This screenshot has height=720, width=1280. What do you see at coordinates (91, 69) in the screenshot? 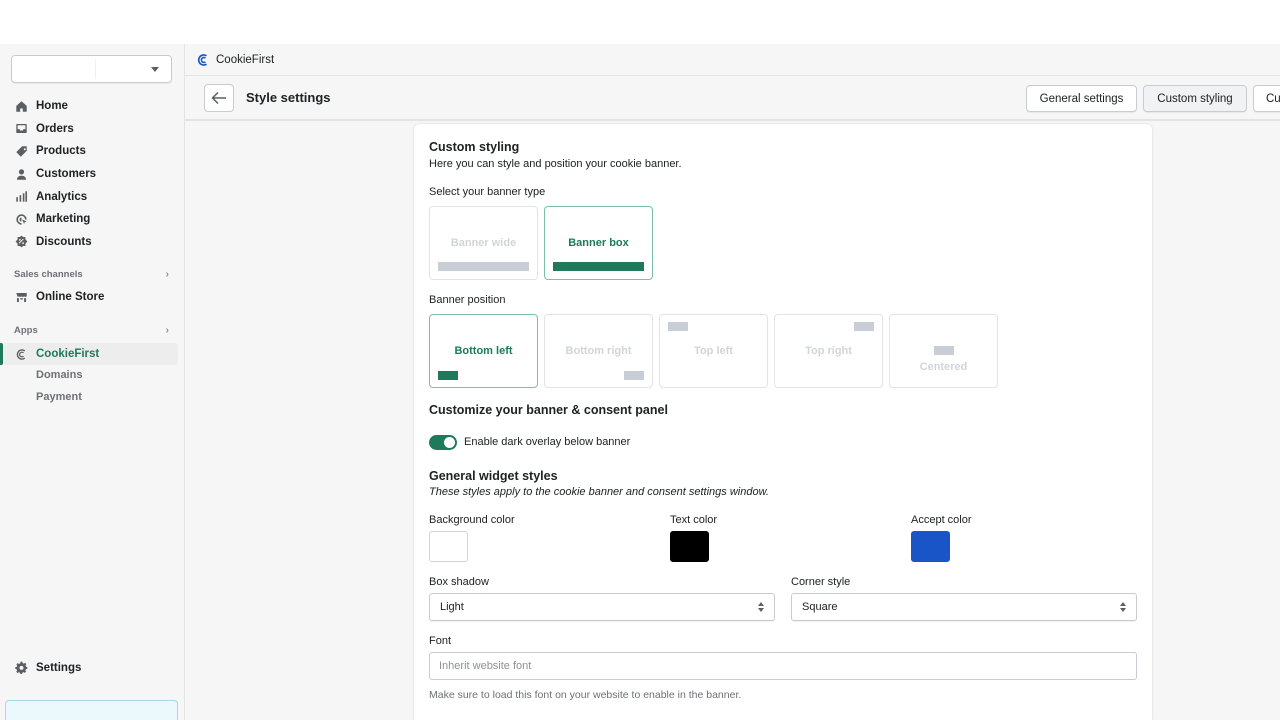
I see `store-selector` at bounding box center [91, 69].